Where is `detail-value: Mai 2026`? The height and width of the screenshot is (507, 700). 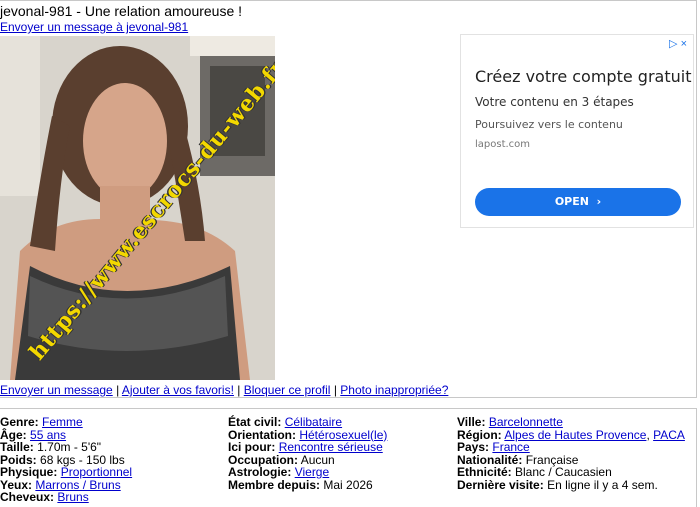 detail-value: Mai 2026 is located at coordinates (348, 484).